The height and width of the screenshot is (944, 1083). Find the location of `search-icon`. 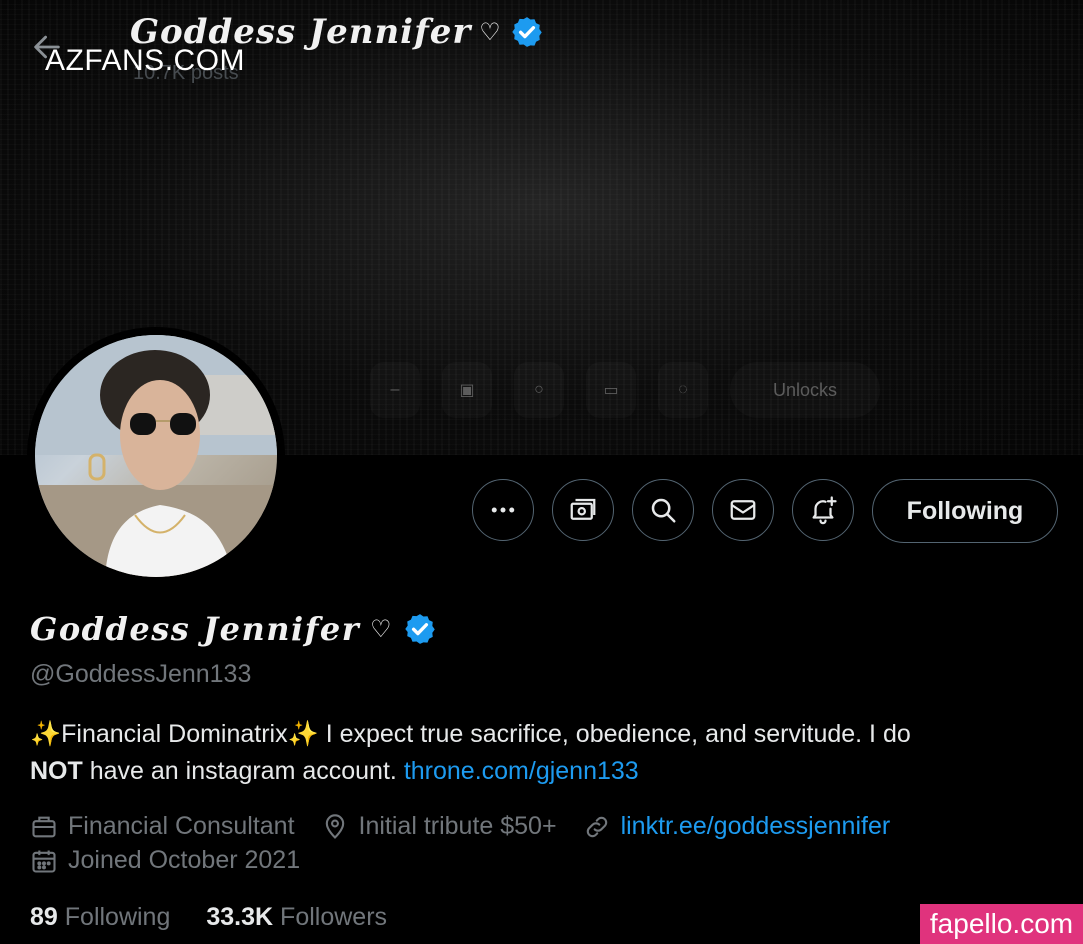

search-icon is located at coordinates (663, 510).